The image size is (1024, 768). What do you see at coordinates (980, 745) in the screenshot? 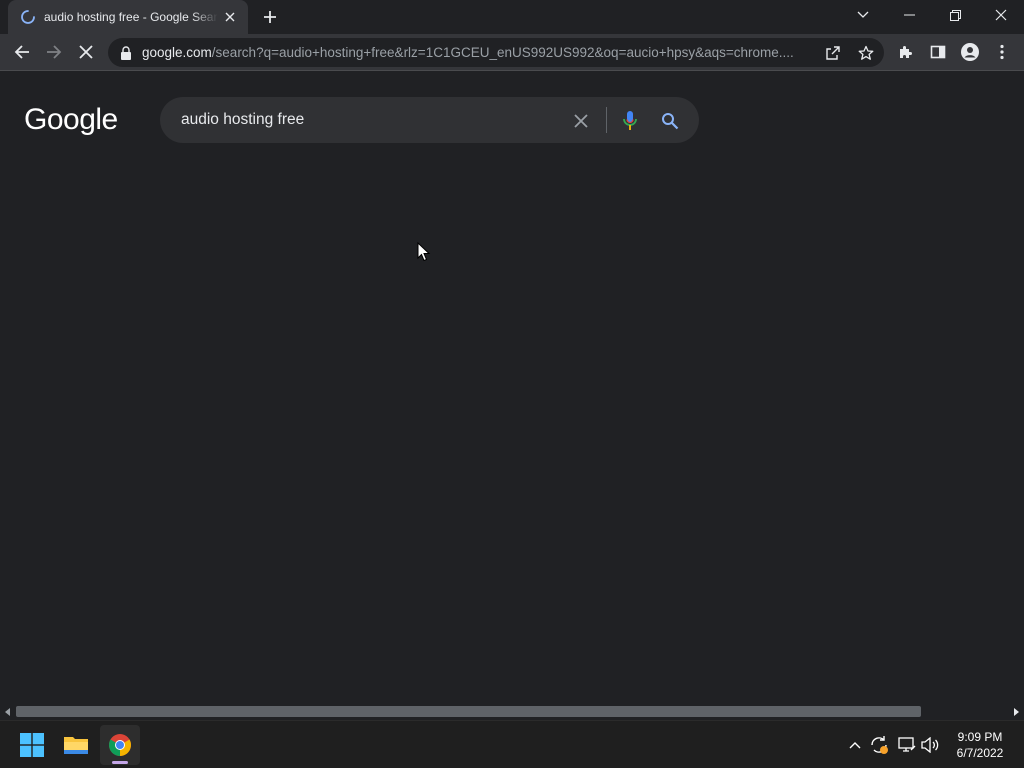
I see `taskbar-clock: 9:09 PM 6/7/2022` at bounding box center [980, 745].